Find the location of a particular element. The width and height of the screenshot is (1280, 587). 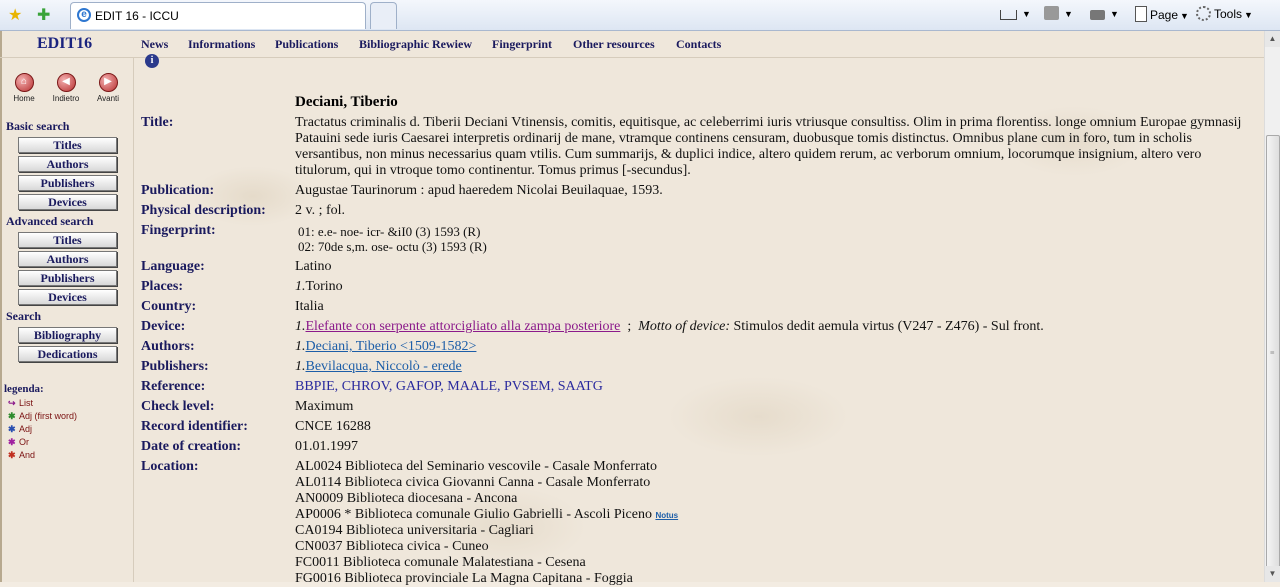

nav-fingerprint: Fingerprint is located at coordinates (522, 44).